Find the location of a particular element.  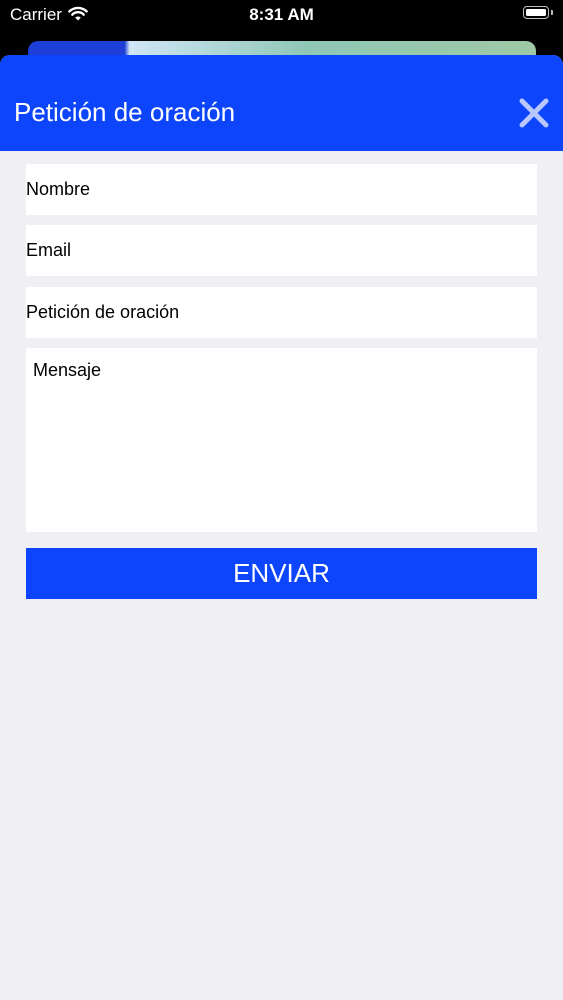

close-button is located at coordinates (534, 113).